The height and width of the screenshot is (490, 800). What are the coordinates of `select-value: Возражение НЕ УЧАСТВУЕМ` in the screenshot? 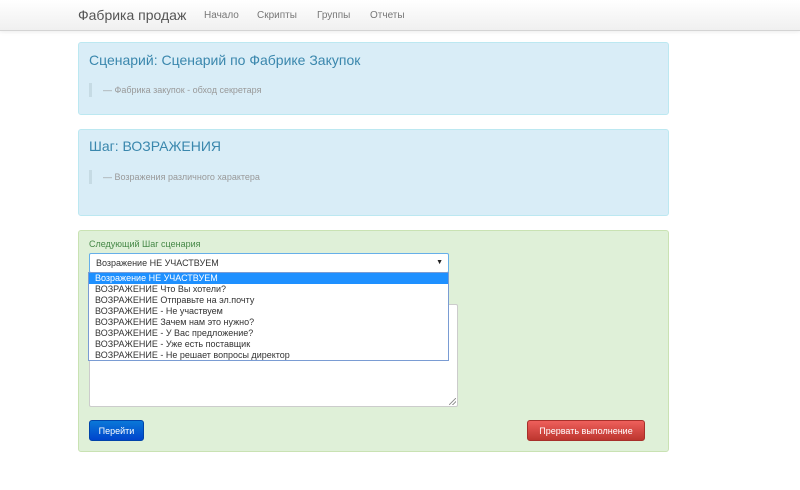 It's located at (157, 263).